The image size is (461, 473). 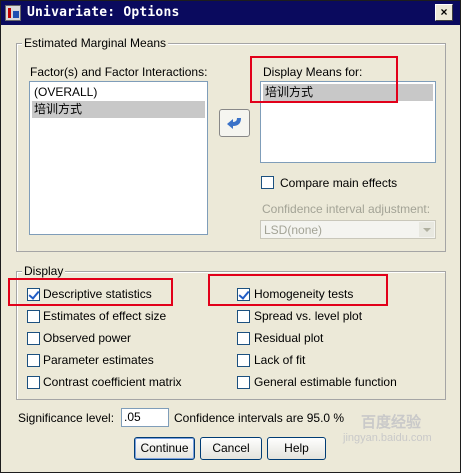 I want to click on estimates-of-effect-size-checkbox, so click(x=33, y=316).